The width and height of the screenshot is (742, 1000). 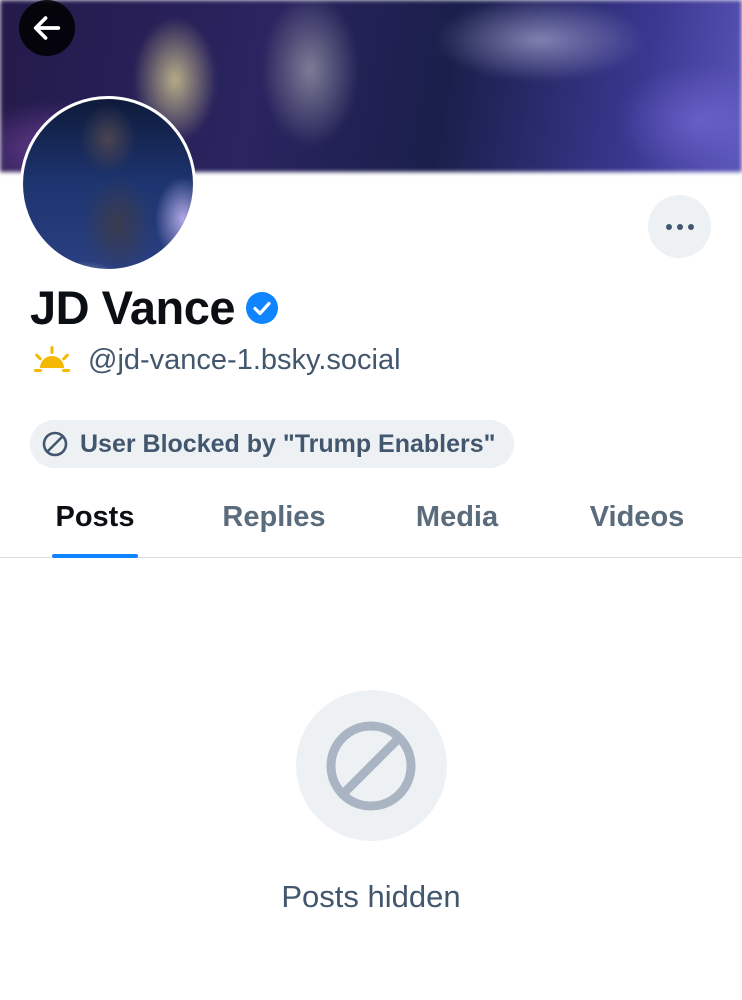 I want to click on tab-media: Media, so click(x=457, y=517).